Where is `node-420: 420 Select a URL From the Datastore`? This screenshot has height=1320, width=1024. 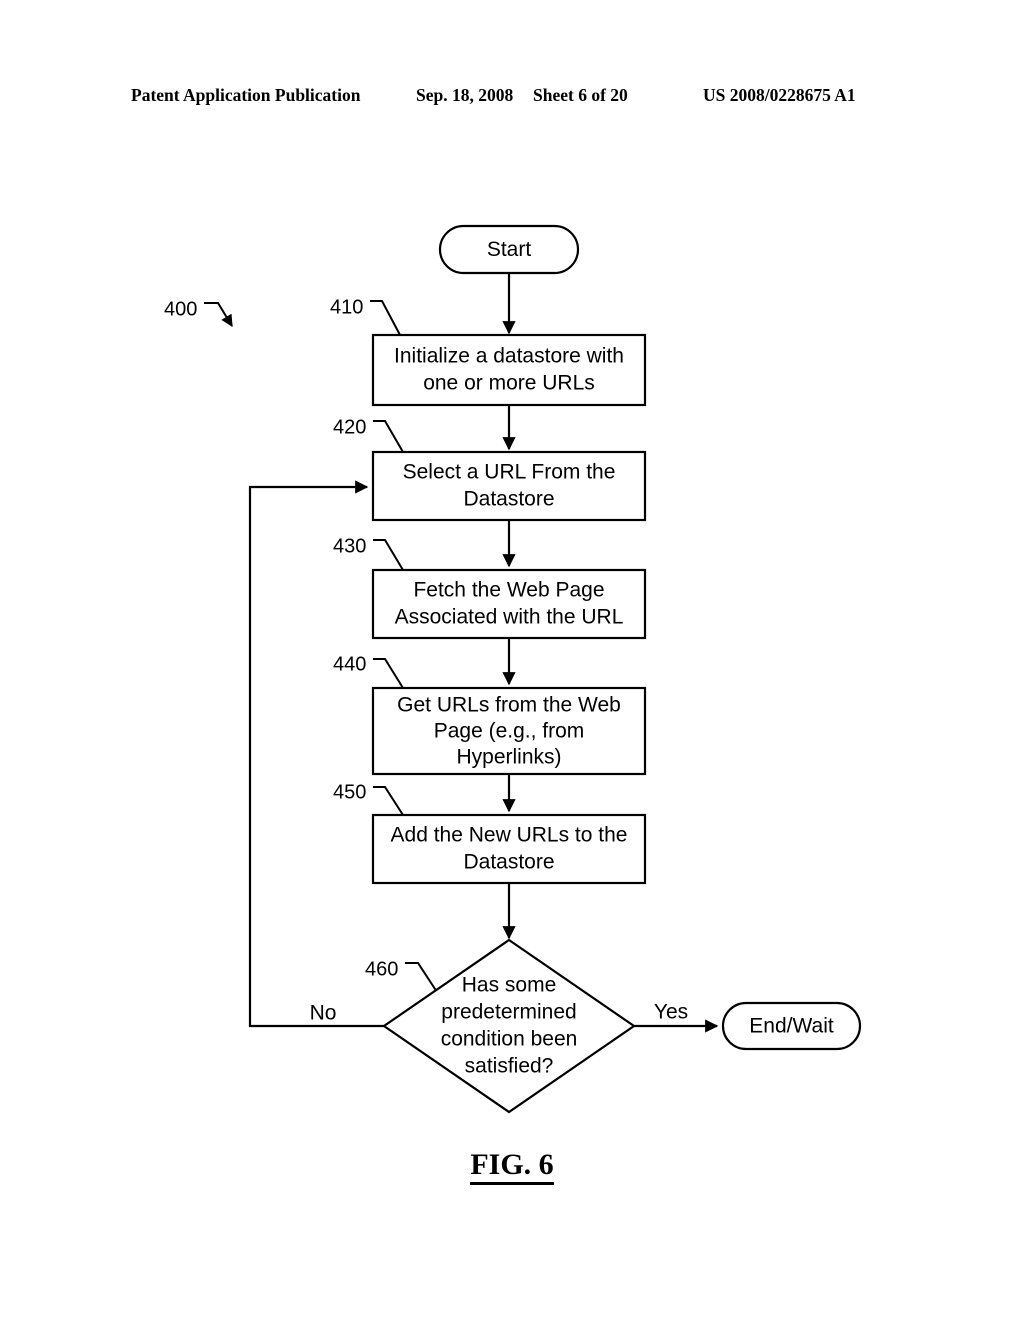
node-420: 420 Select a URL From the Datastore is located at coordinates (490, 469).